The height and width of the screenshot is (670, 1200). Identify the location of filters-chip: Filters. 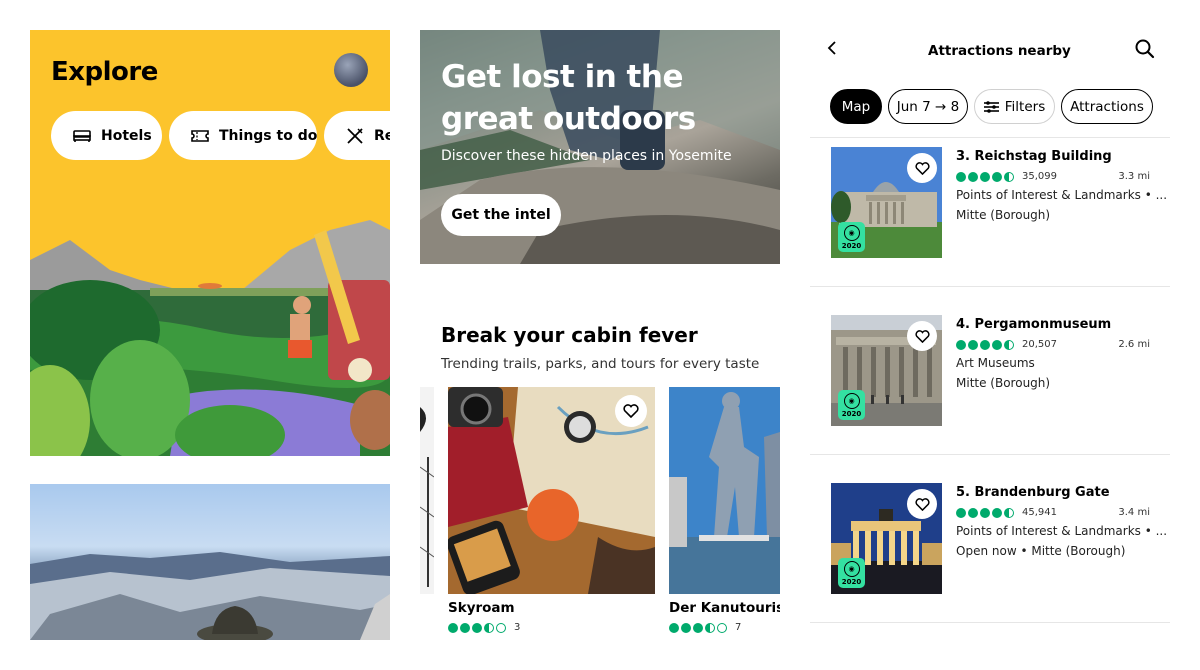
(1014, 106).